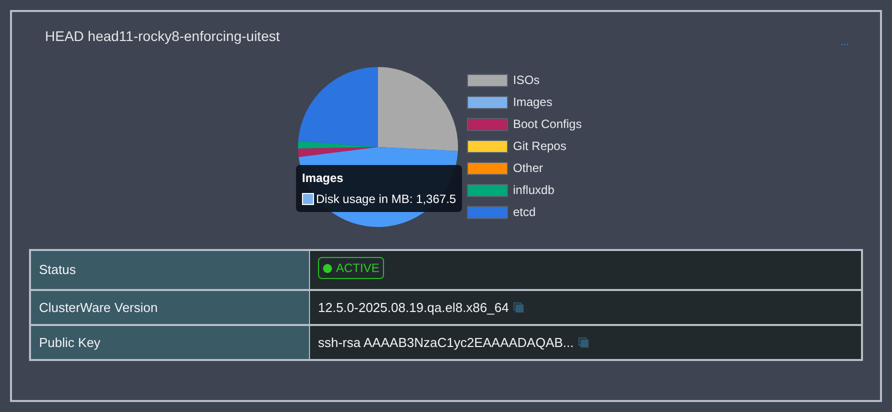 The width and height of the screenshot is (892, 412). What do you see at coordinates (524, 212) in the screenshot?
I see `legend-label: etcd` at bounding box center [524, 212].